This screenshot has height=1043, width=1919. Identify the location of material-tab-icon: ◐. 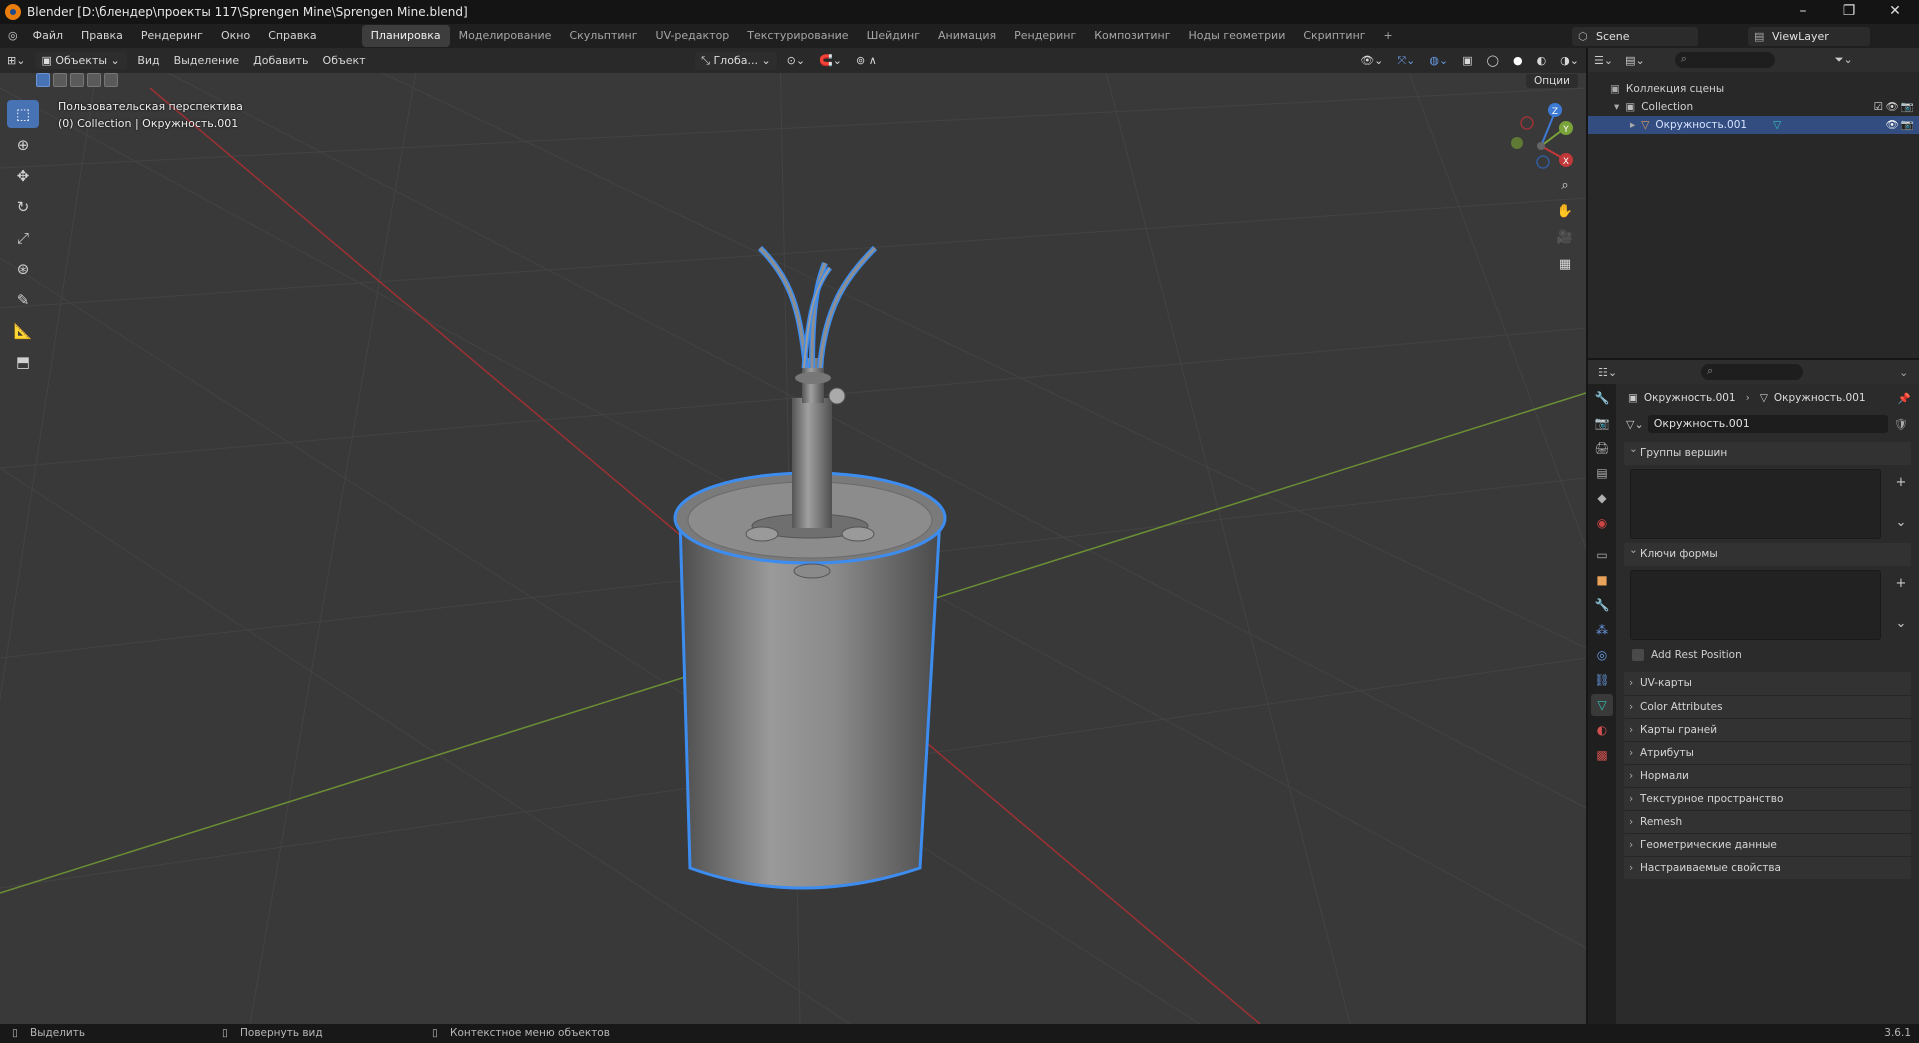
(1602, 730).